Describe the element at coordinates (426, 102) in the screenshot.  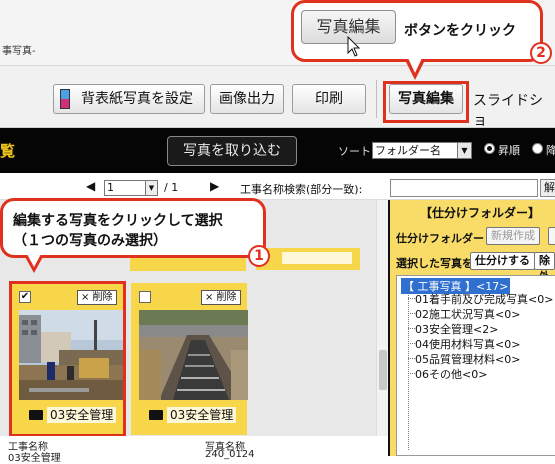
I see `photo-edit-highlight` at that location.